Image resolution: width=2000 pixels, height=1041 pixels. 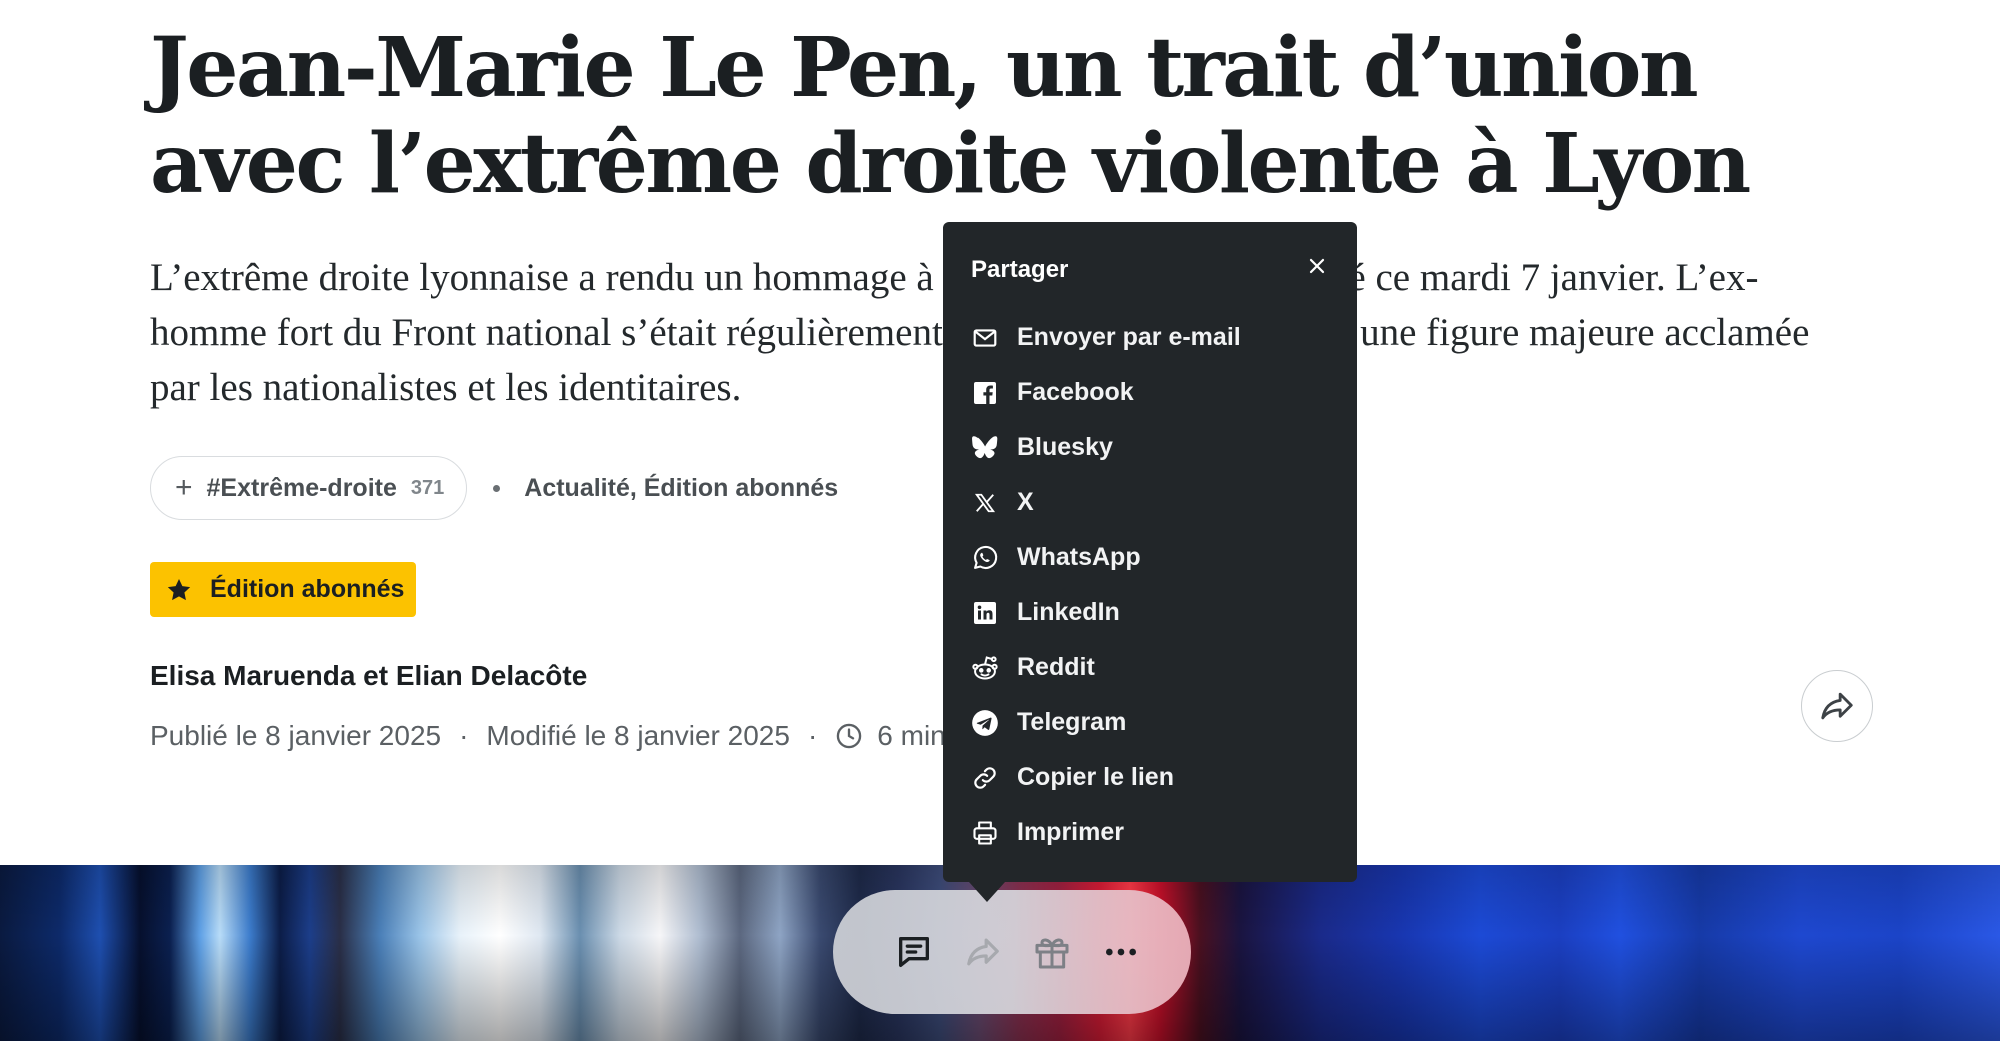 I want to click on share-option-label: Telegram, so click(x=1072, y=722).